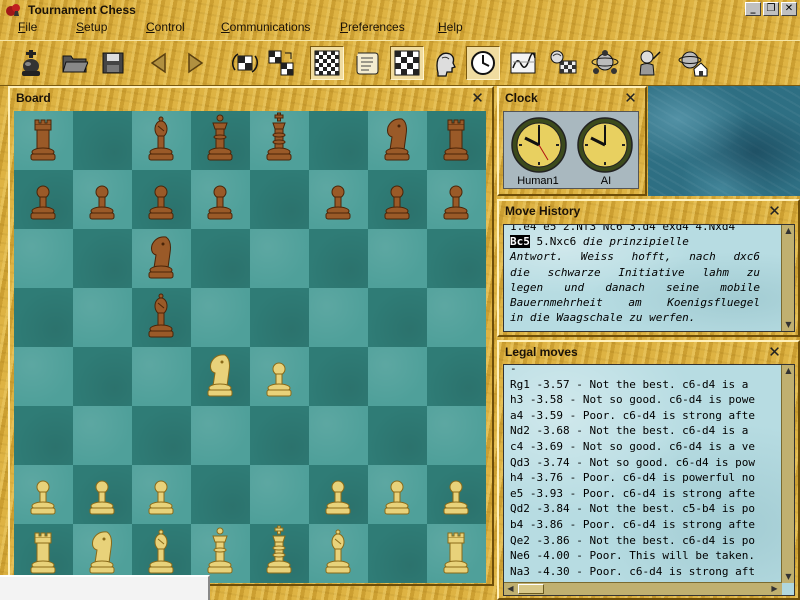  What do you see at coordinates (510, 589) in the screenshot?
I see `scroll-left-icon: ◀` at bounding box center [510, 589].